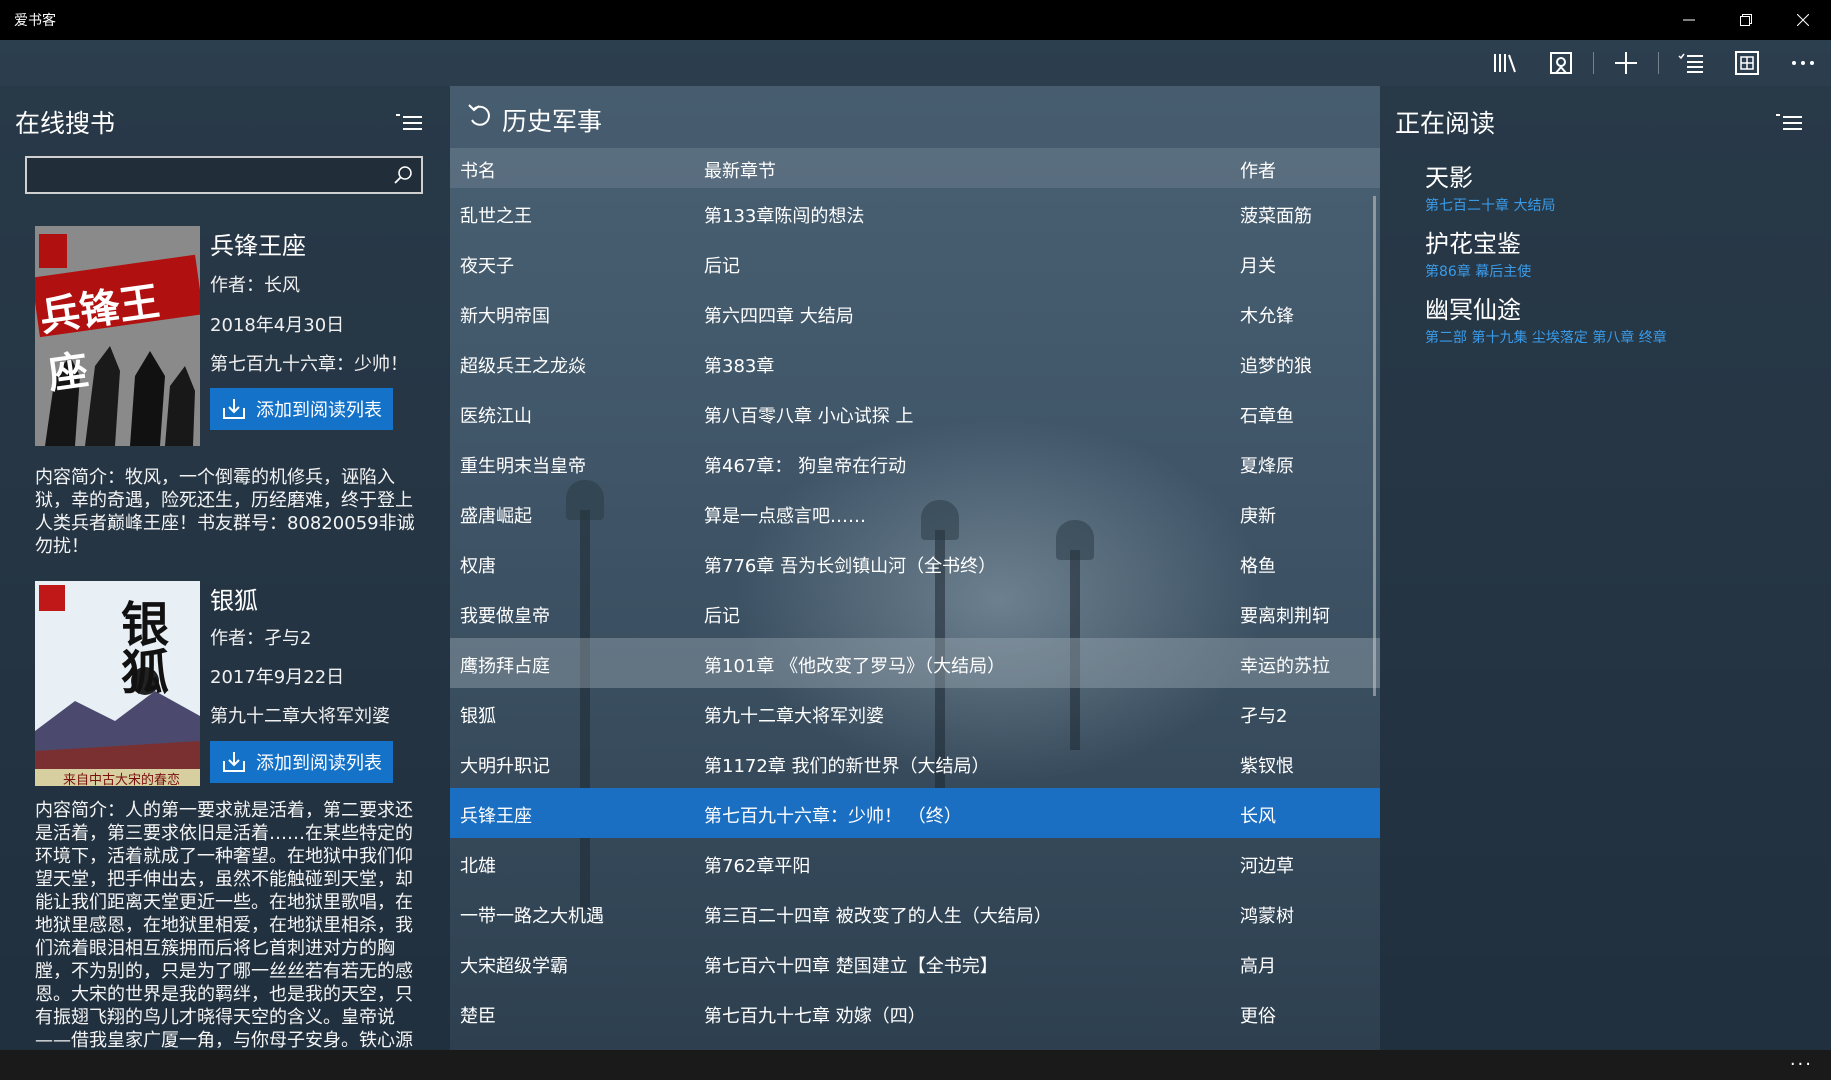  What do you see at coordinates (487, 266) in the screenshot?
I see `row-title: 夜天子` at bounding box center [487, 266].